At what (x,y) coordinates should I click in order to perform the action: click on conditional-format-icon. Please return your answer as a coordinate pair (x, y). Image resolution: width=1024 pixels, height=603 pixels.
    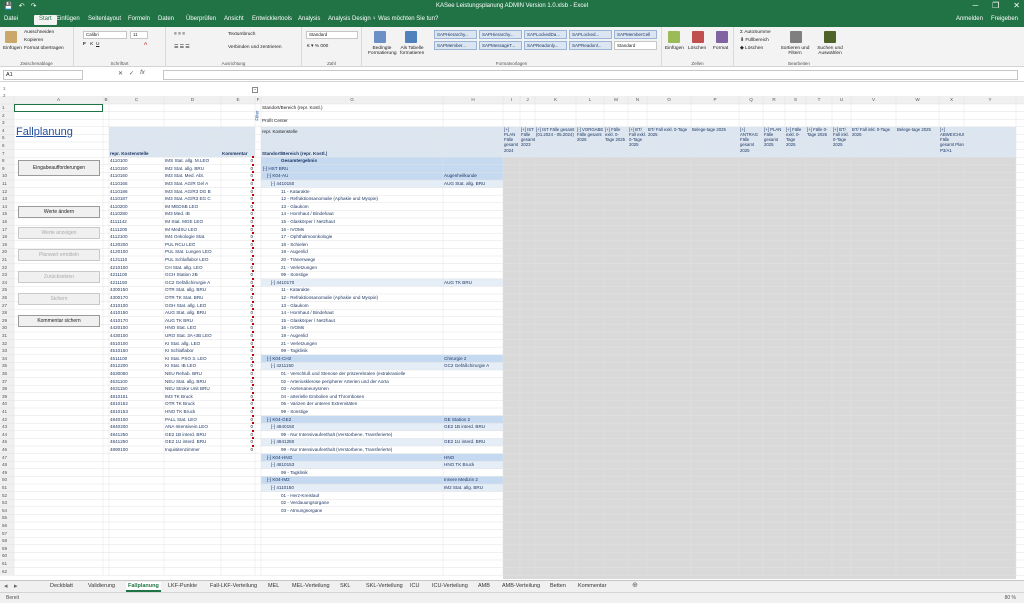
    Looking at the image, I should click on (380, 37).